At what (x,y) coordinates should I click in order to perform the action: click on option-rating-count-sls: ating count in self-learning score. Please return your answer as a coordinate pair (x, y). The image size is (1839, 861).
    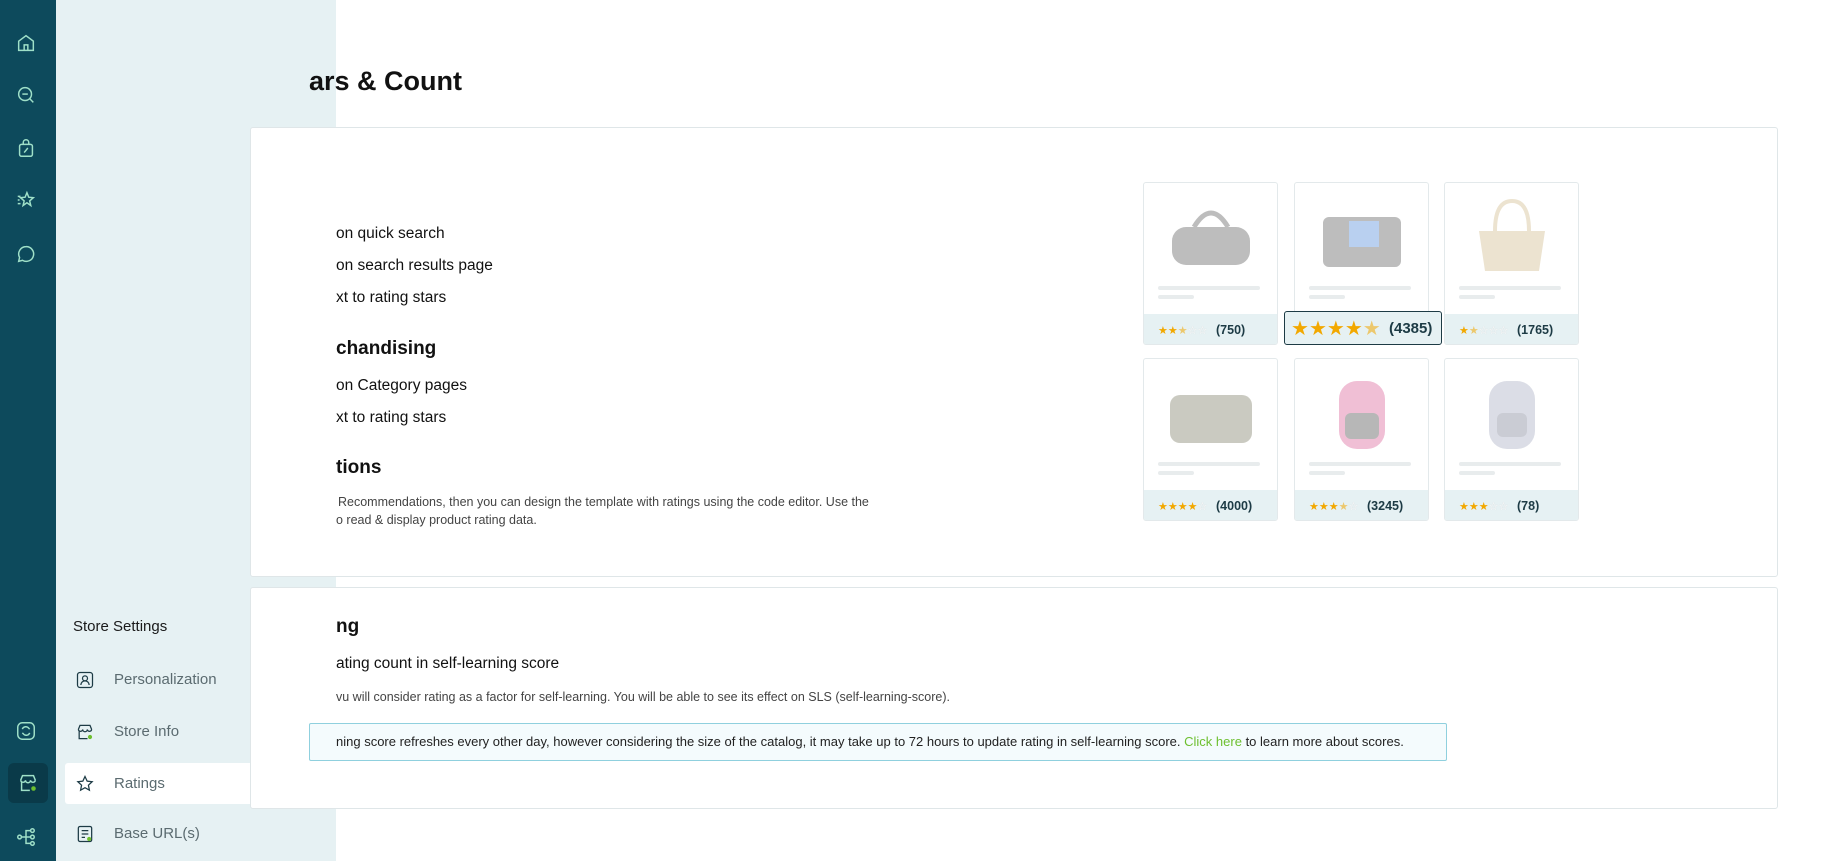
    Looking at the image, I should click on (447, 664).